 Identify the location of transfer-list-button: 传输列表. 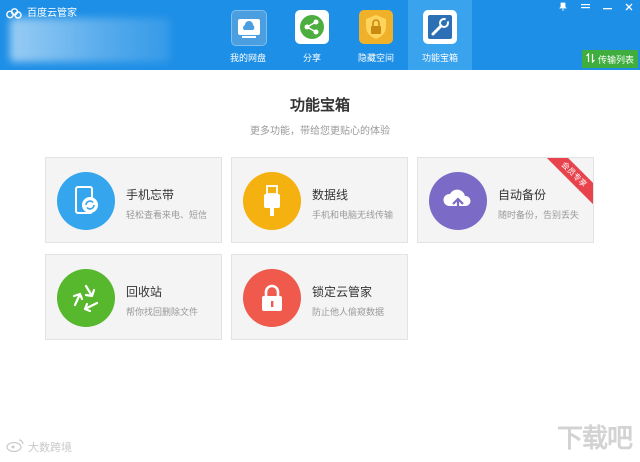
(610, 59).